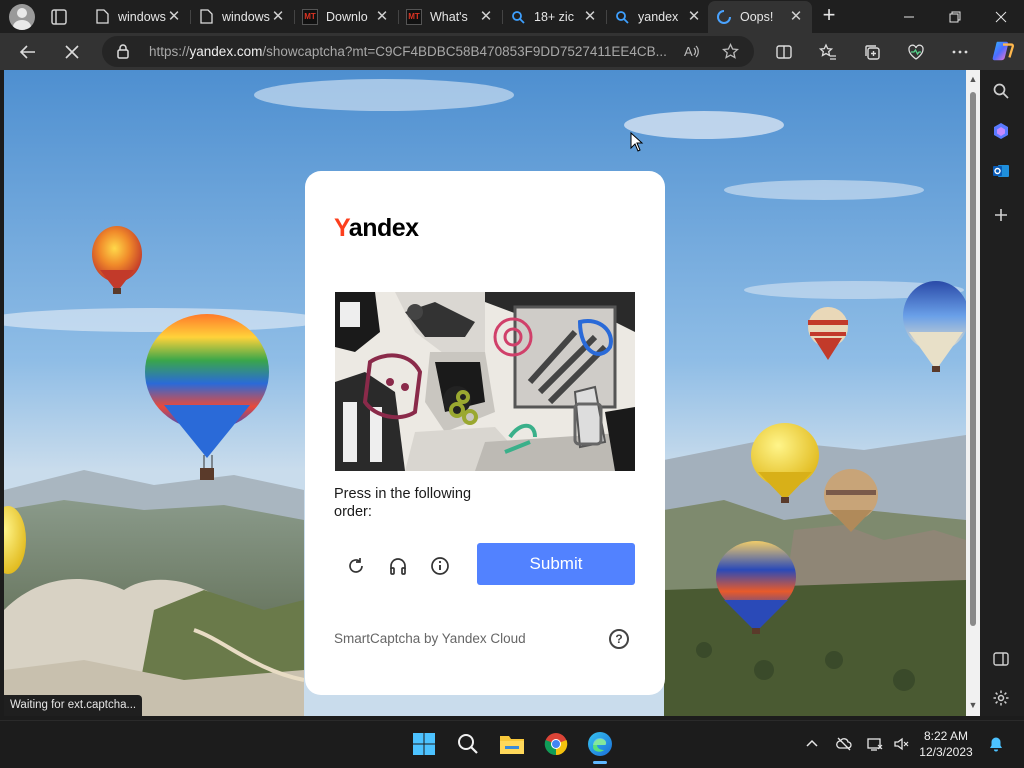 The width and height of the screenshot is (1024, 768). What do you see at coordinates (398, 566) in the screenshot?
I see `audio-headphones-icon` at bounding box center [398, 566].